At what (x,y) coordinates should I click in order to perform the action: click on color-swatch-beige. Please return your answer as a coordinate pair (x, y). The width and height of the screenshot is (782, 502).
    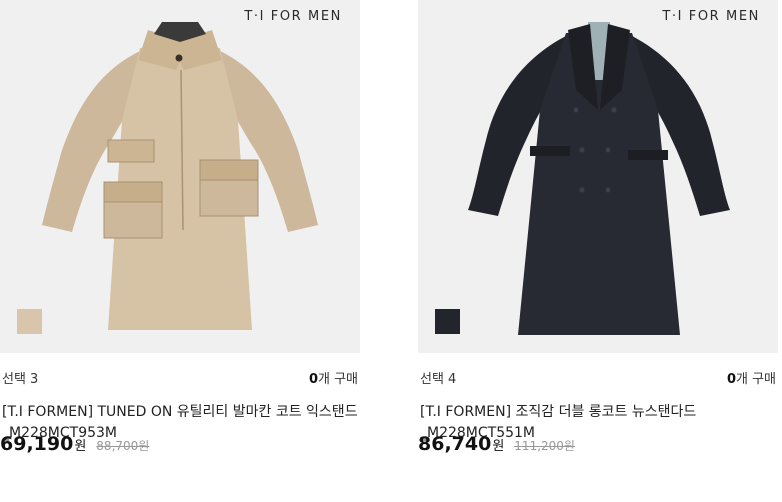
    Looking at the image, I should click on (29, 321).